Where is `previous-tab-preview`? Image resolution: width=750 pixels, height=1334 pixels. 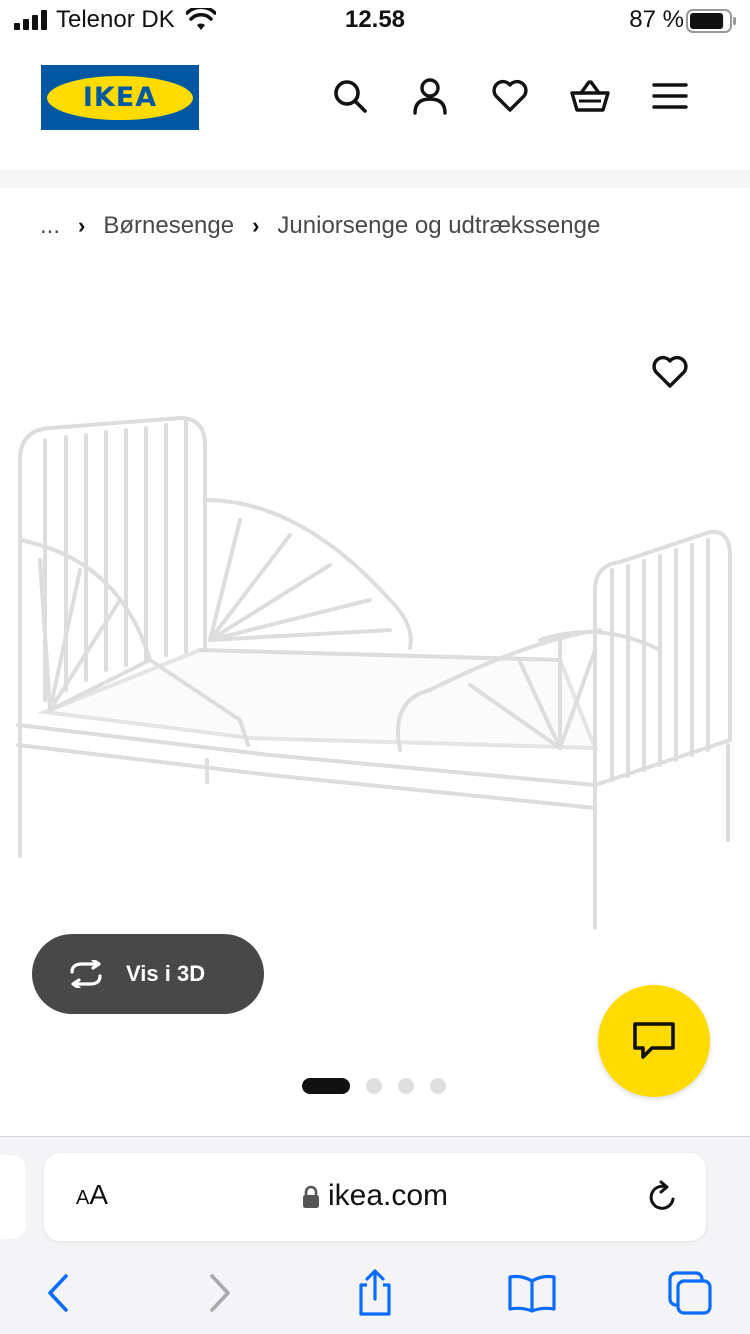 previous-tab-preview is located at coordinates (13, 1197).